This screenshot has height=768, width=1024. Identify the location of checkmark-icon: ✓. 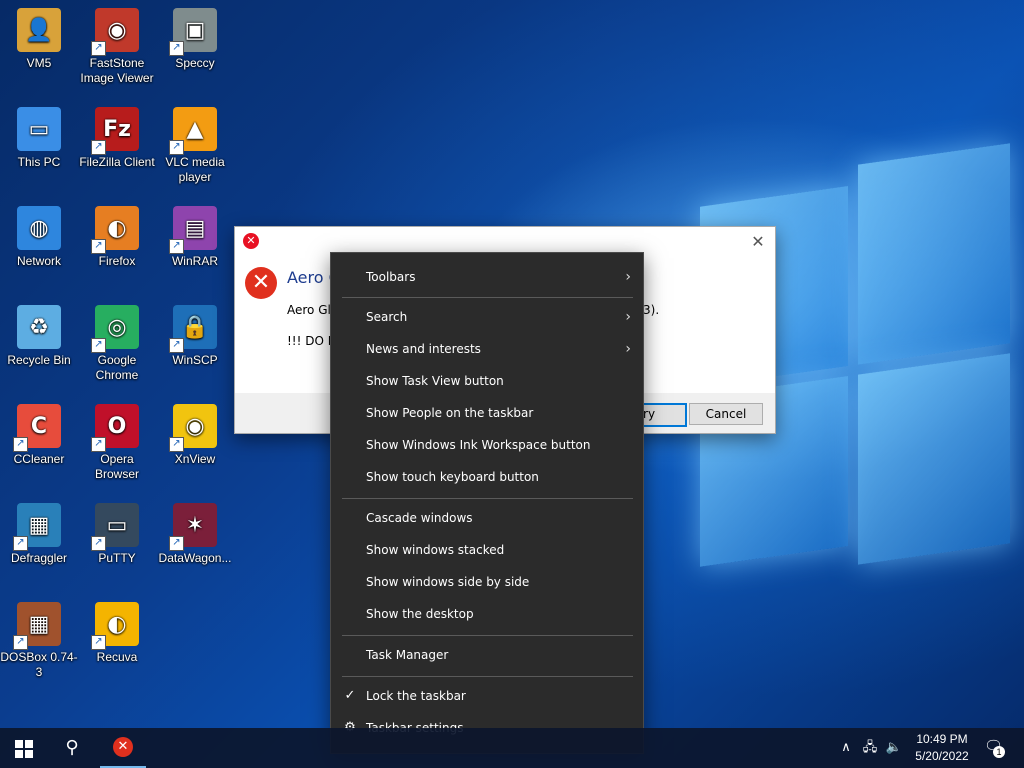
(350, 695).